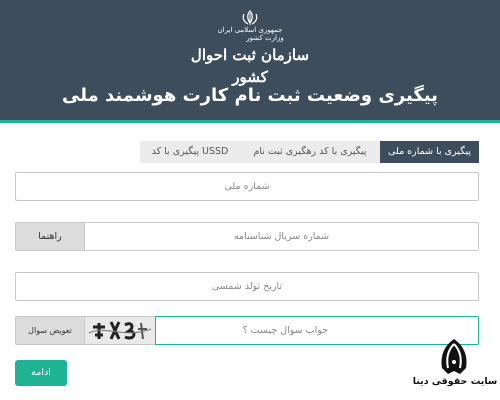 Image resolution: width=500 pixels, height=400 pixels. What do you see at coordinates (250, 121) in the screenshot?
I see `header-accent-bar` at bounding box center [250, 121].